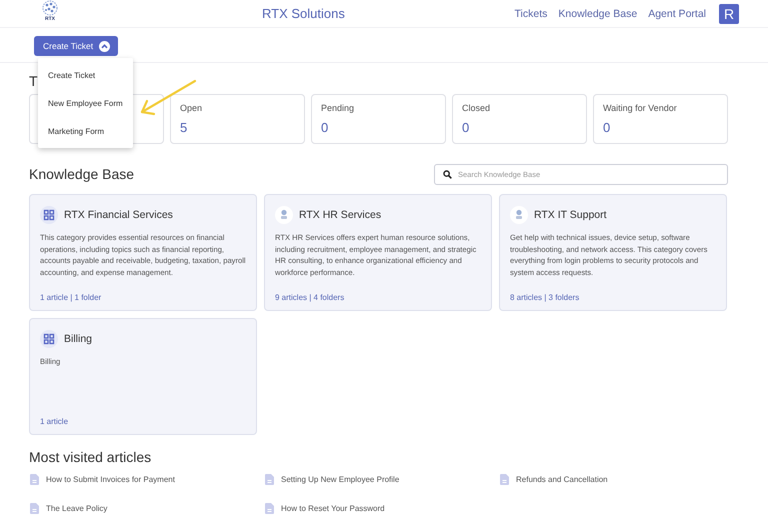 Image resolution: width=768 pixels, height=529 pixels. I want to click on section-title: Knowledge Base, so click(81, 174).